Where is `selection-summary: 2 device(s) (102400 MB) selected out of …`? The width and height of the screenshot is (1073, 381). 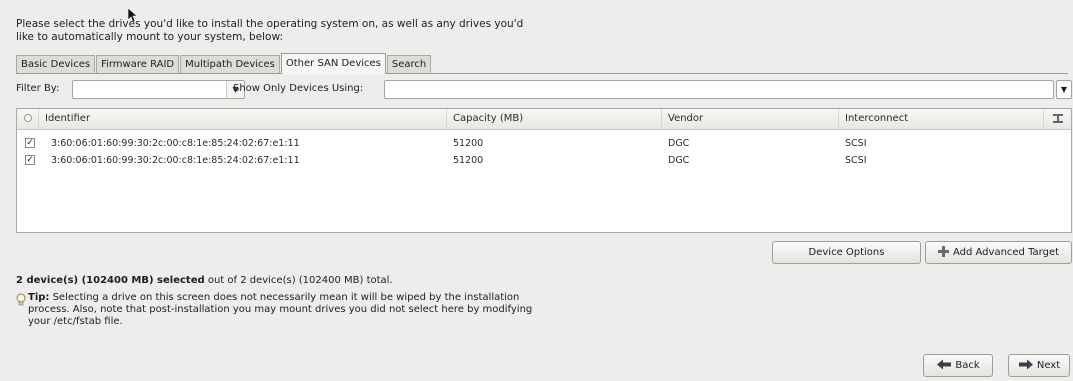
selection-summary: 2 device(s) (102400 MB) selected out of … is located at coordinates (204, 280).